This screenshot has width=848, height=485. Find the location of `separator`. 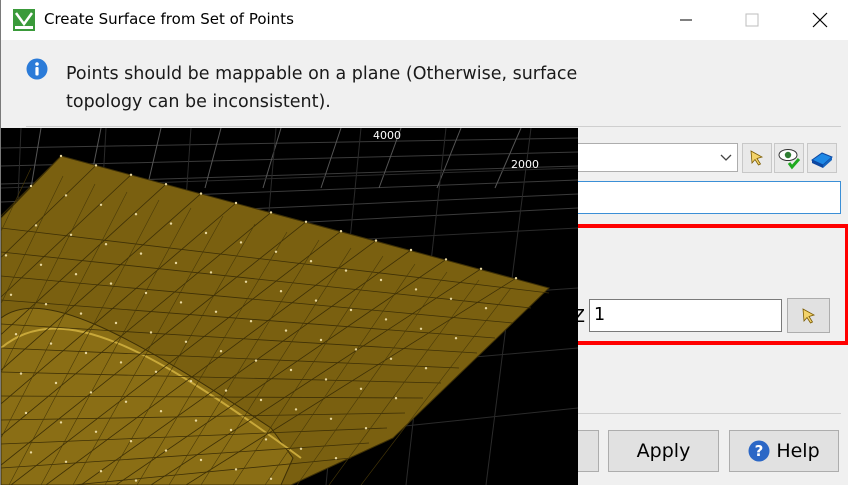

separator is located at coordinates (433, 126).